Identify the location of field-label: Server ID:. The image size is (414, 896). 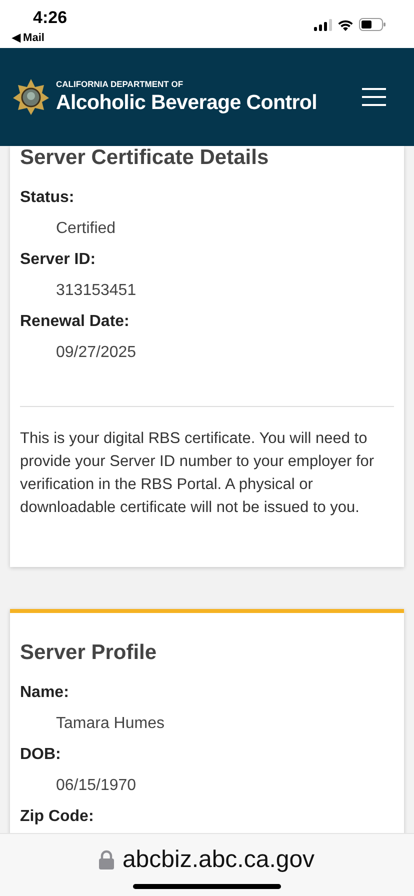
(58, 260).